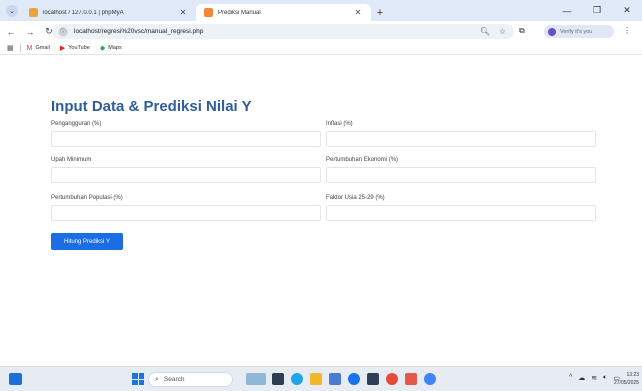 This screenshot has width=642, height=391. What do you see at coordinates (502, 31) in the screenshot?
I see `bookmark-star-icon: ☆` at bounding box center [502, 31].